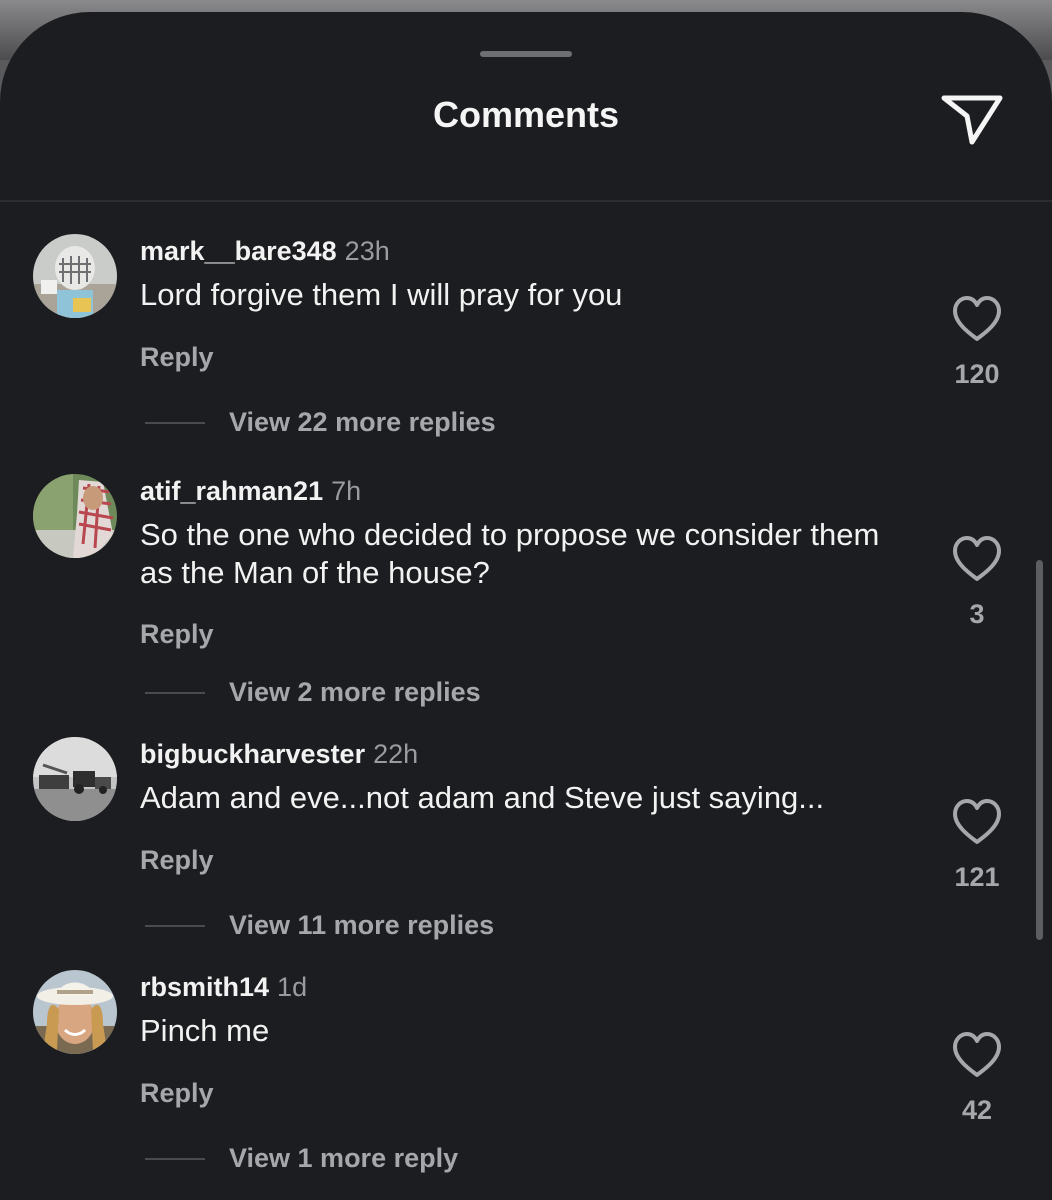 The height and width of the screenshot is (1200, 1052). Describe the element at coordinates (381, 294) in the screenshot. I see `comment-text: Lord forgive them I will pray for you` at that location.